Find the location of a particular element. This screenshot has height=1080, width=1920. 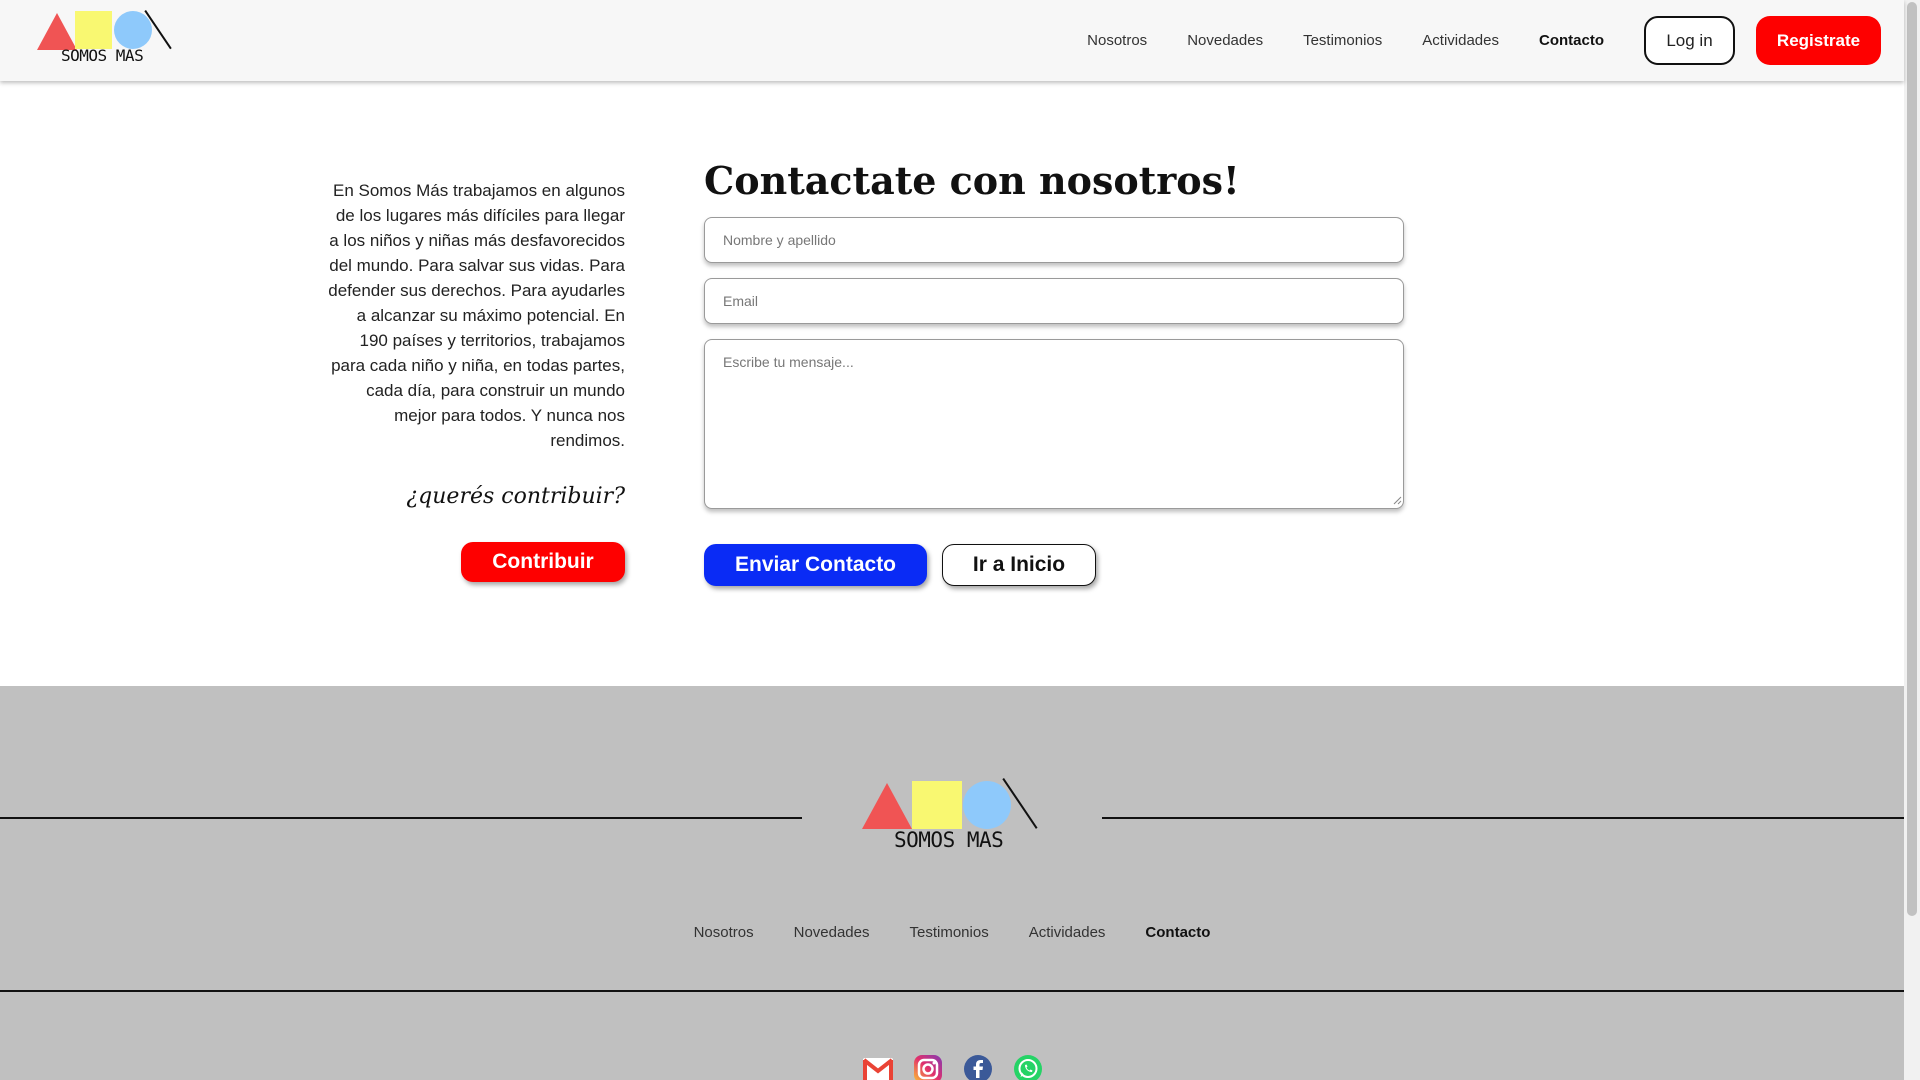

send-contact-button: Enviar Contacto is located at coordinates (815, 565).